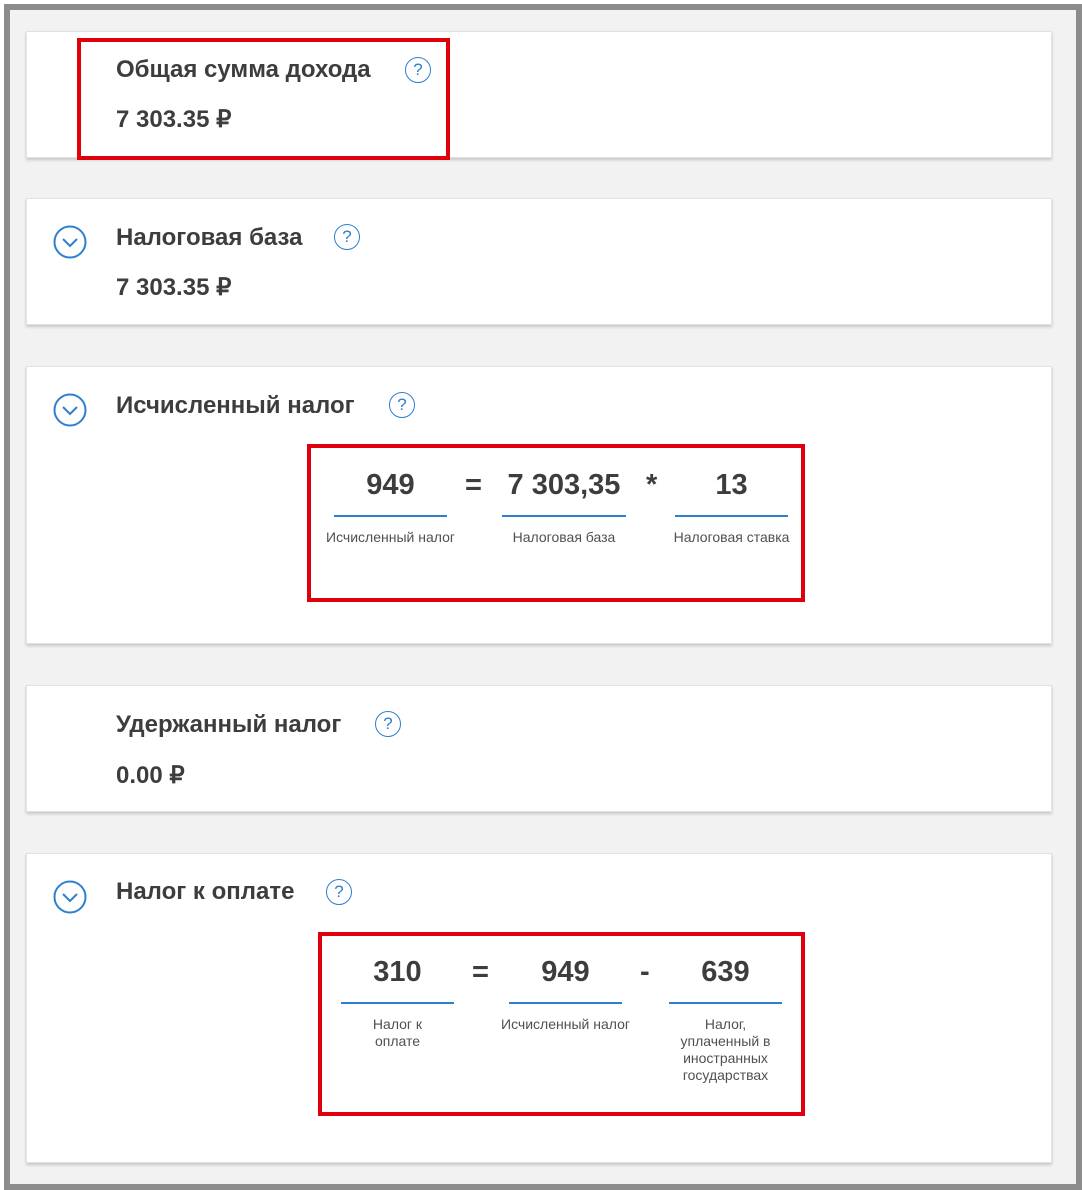 The width and height of the screenshot is (1082, 1190). I want to click on total-income-value: 7 303.35 ₽, so click(174, 119).